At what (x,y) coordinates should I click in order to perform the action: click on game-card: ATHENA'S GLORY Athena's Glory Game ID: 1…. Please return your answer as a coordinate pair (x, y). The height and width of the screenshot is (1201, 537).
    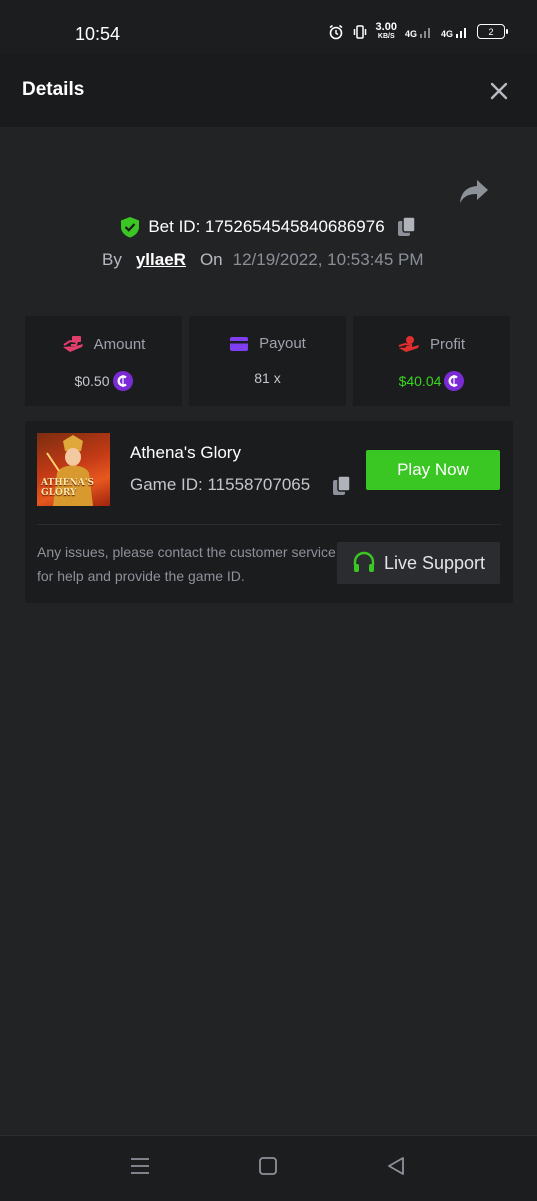
    Looking at the image, I should click on (269, 512).